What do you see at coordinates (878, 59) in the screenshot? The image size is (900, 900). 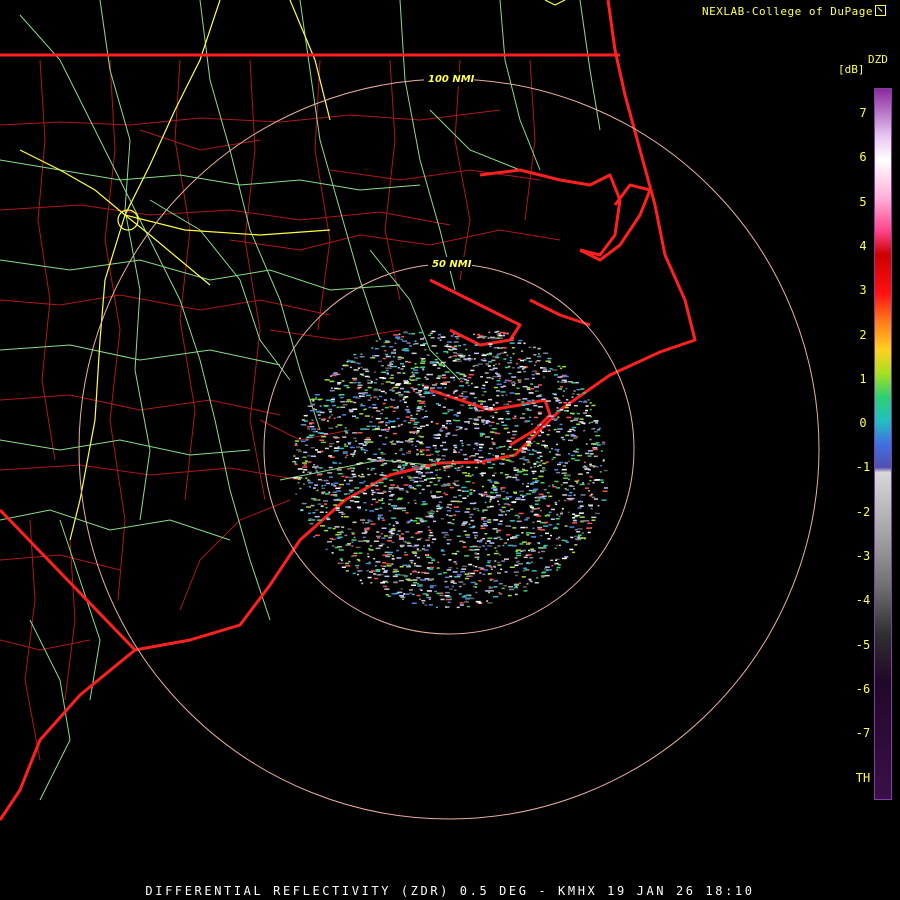 I see `product-code: DZD` at bounding box center [878, 59].